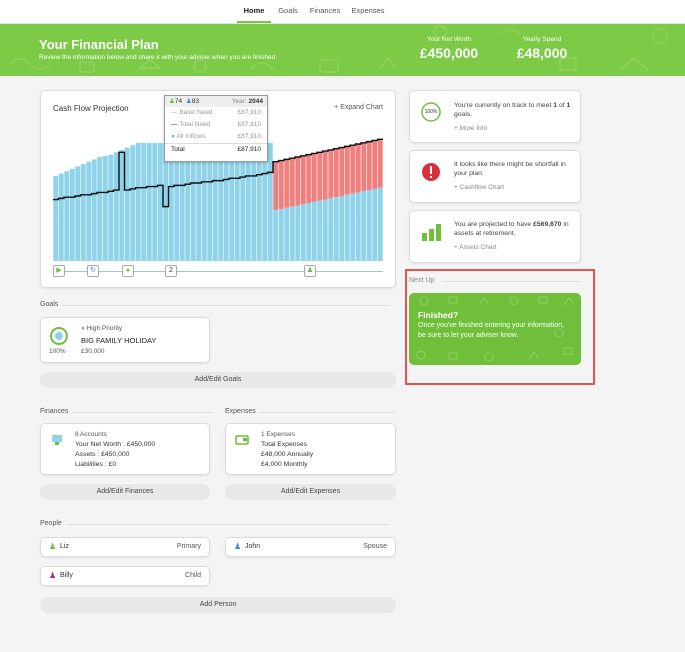 The image size is (685, 652). Describe the element at coordinates (253, 546) in the screenshot. I see `person-name: John` at that location.